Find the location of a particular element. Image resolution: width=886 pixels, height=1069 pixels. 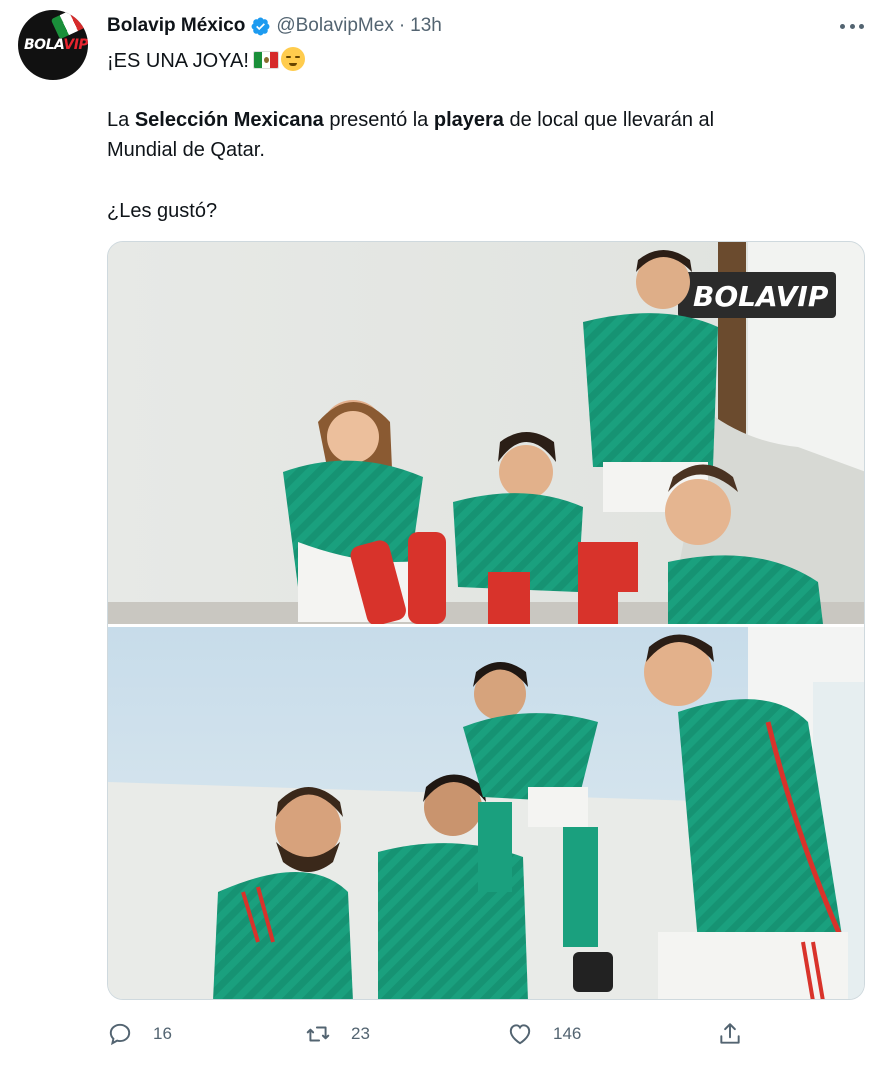

body-text: presentó la is located at coordinates (378, 120).